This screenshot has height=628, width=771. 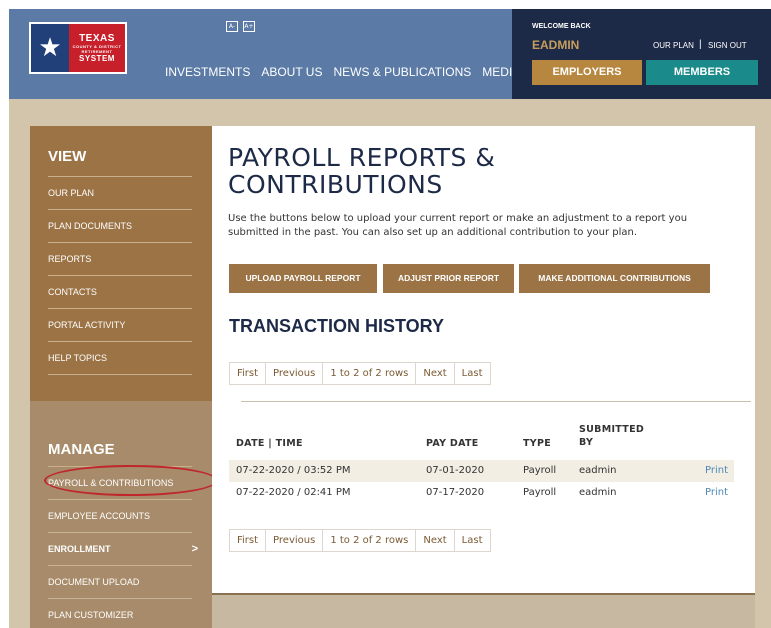 What do you see at coordinates (483, 610) in the screenshot?
I see `content-footer` at bounding box center [483, 610].